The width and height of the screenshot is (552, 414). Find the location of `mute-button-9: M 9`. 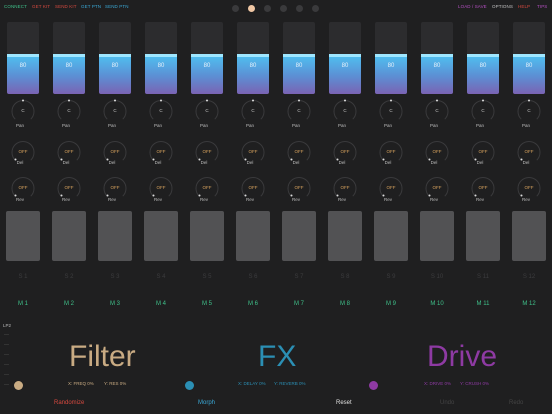

mute-button-9: M 9 is located at coordinates (391, 304).